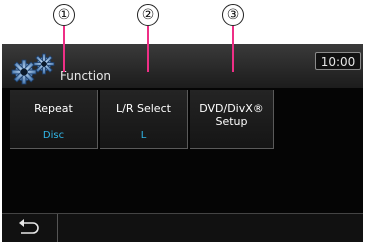 This screenshot has width=367, height=246. What do you see at coordinates (36, 68) in the screenshot?
I see `gear-icon` at bounding box center [36, 68].